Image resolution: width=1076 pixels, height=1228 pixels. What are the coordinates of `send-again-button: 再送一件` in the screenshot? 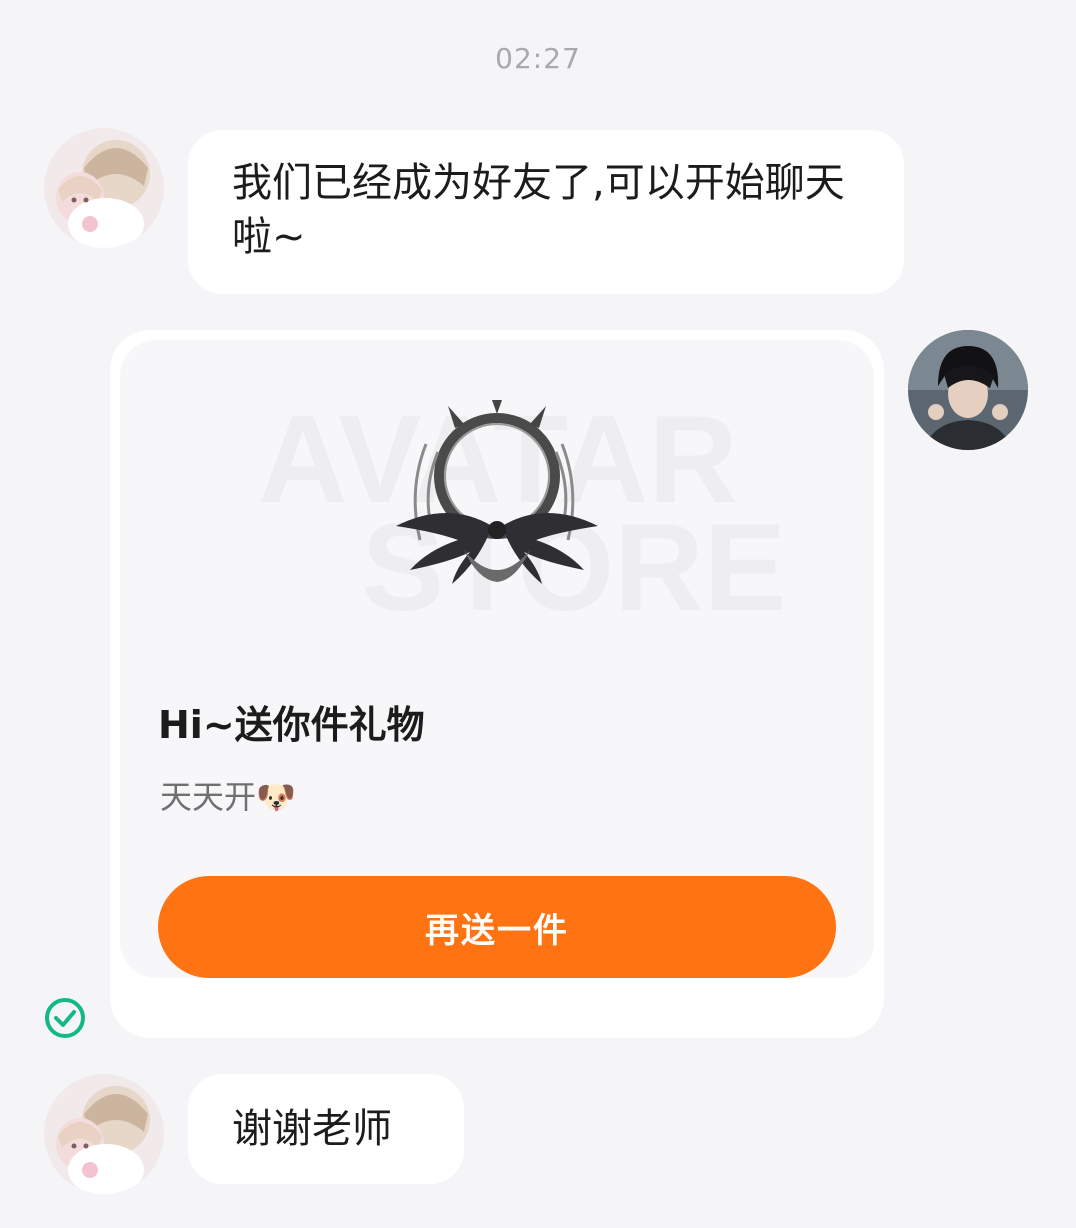 It's located at (497, 927).